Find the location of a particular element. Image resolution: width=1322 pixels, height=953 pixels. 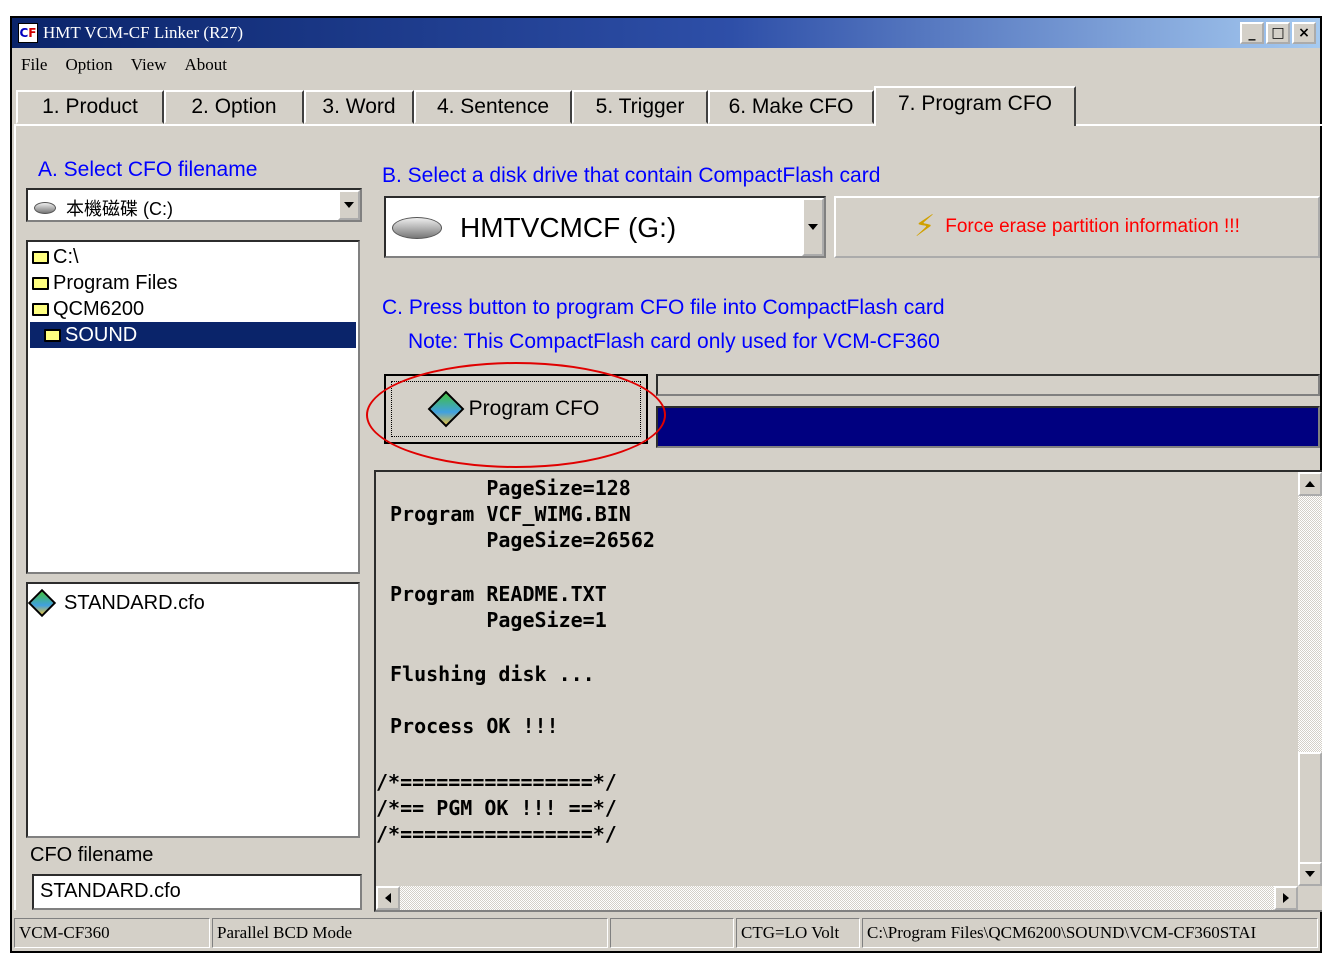

scroll-right-icon is located at coordinates (1286, 898).